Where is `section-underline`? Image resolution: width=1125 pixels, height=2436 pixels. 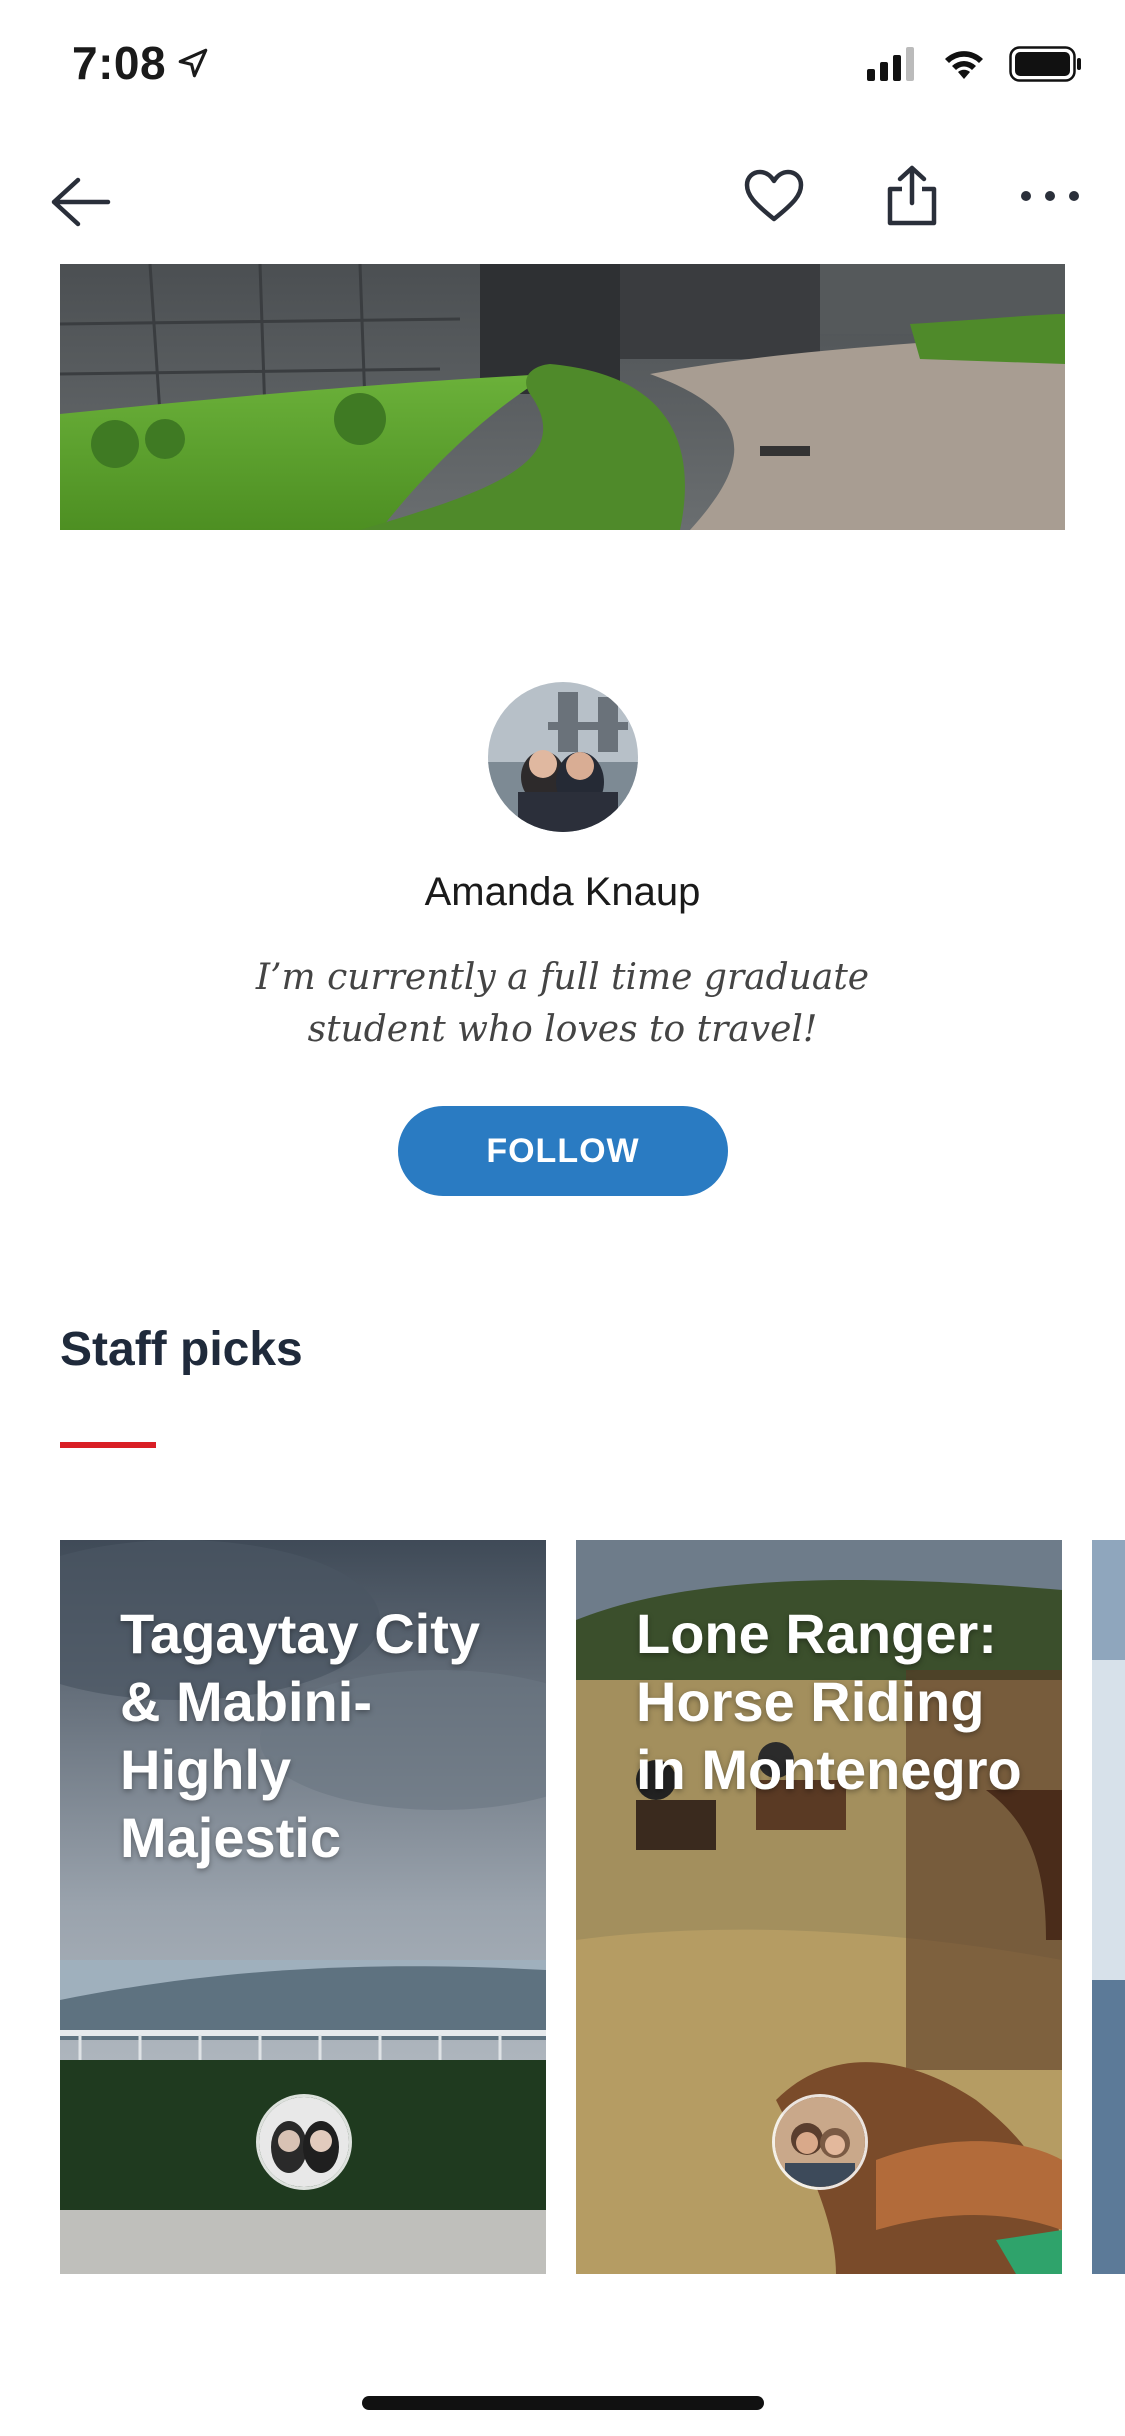 section-underline is located at coordinates (108, 1445).